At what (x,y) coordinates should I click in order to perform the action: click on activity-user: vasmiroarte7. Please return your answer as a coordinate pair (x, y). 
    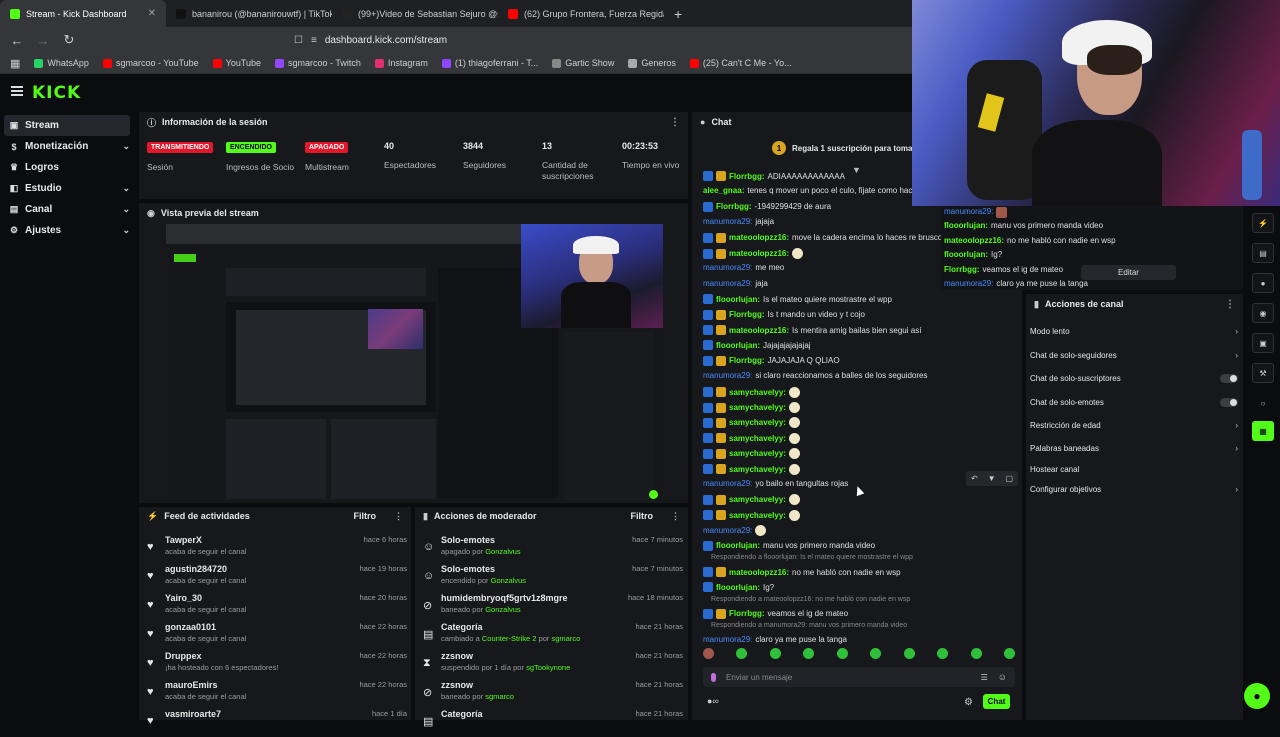
    Looking at the image, I should click on (193, 714).